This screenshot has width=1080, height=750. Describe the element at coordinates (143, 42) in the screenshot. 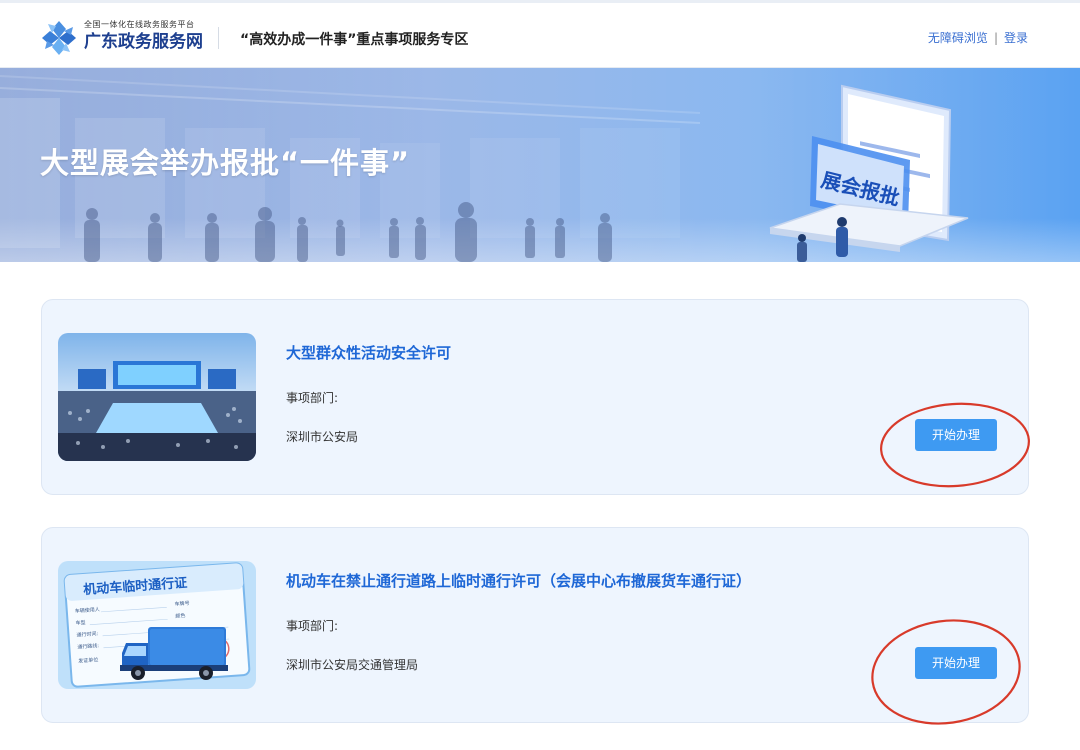

I see `logo-title: 广东政务服务网` at that location.